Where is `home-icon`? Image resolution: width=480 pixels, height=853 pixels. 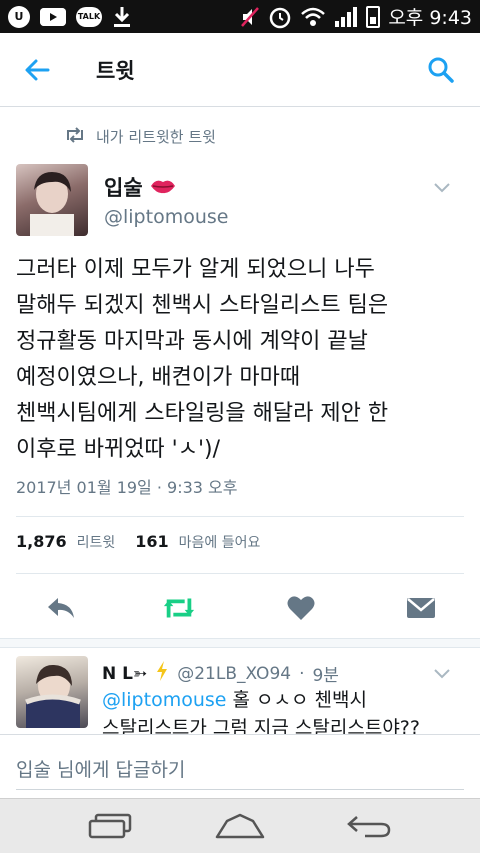 home-icon is located at coordinates (240, 826).